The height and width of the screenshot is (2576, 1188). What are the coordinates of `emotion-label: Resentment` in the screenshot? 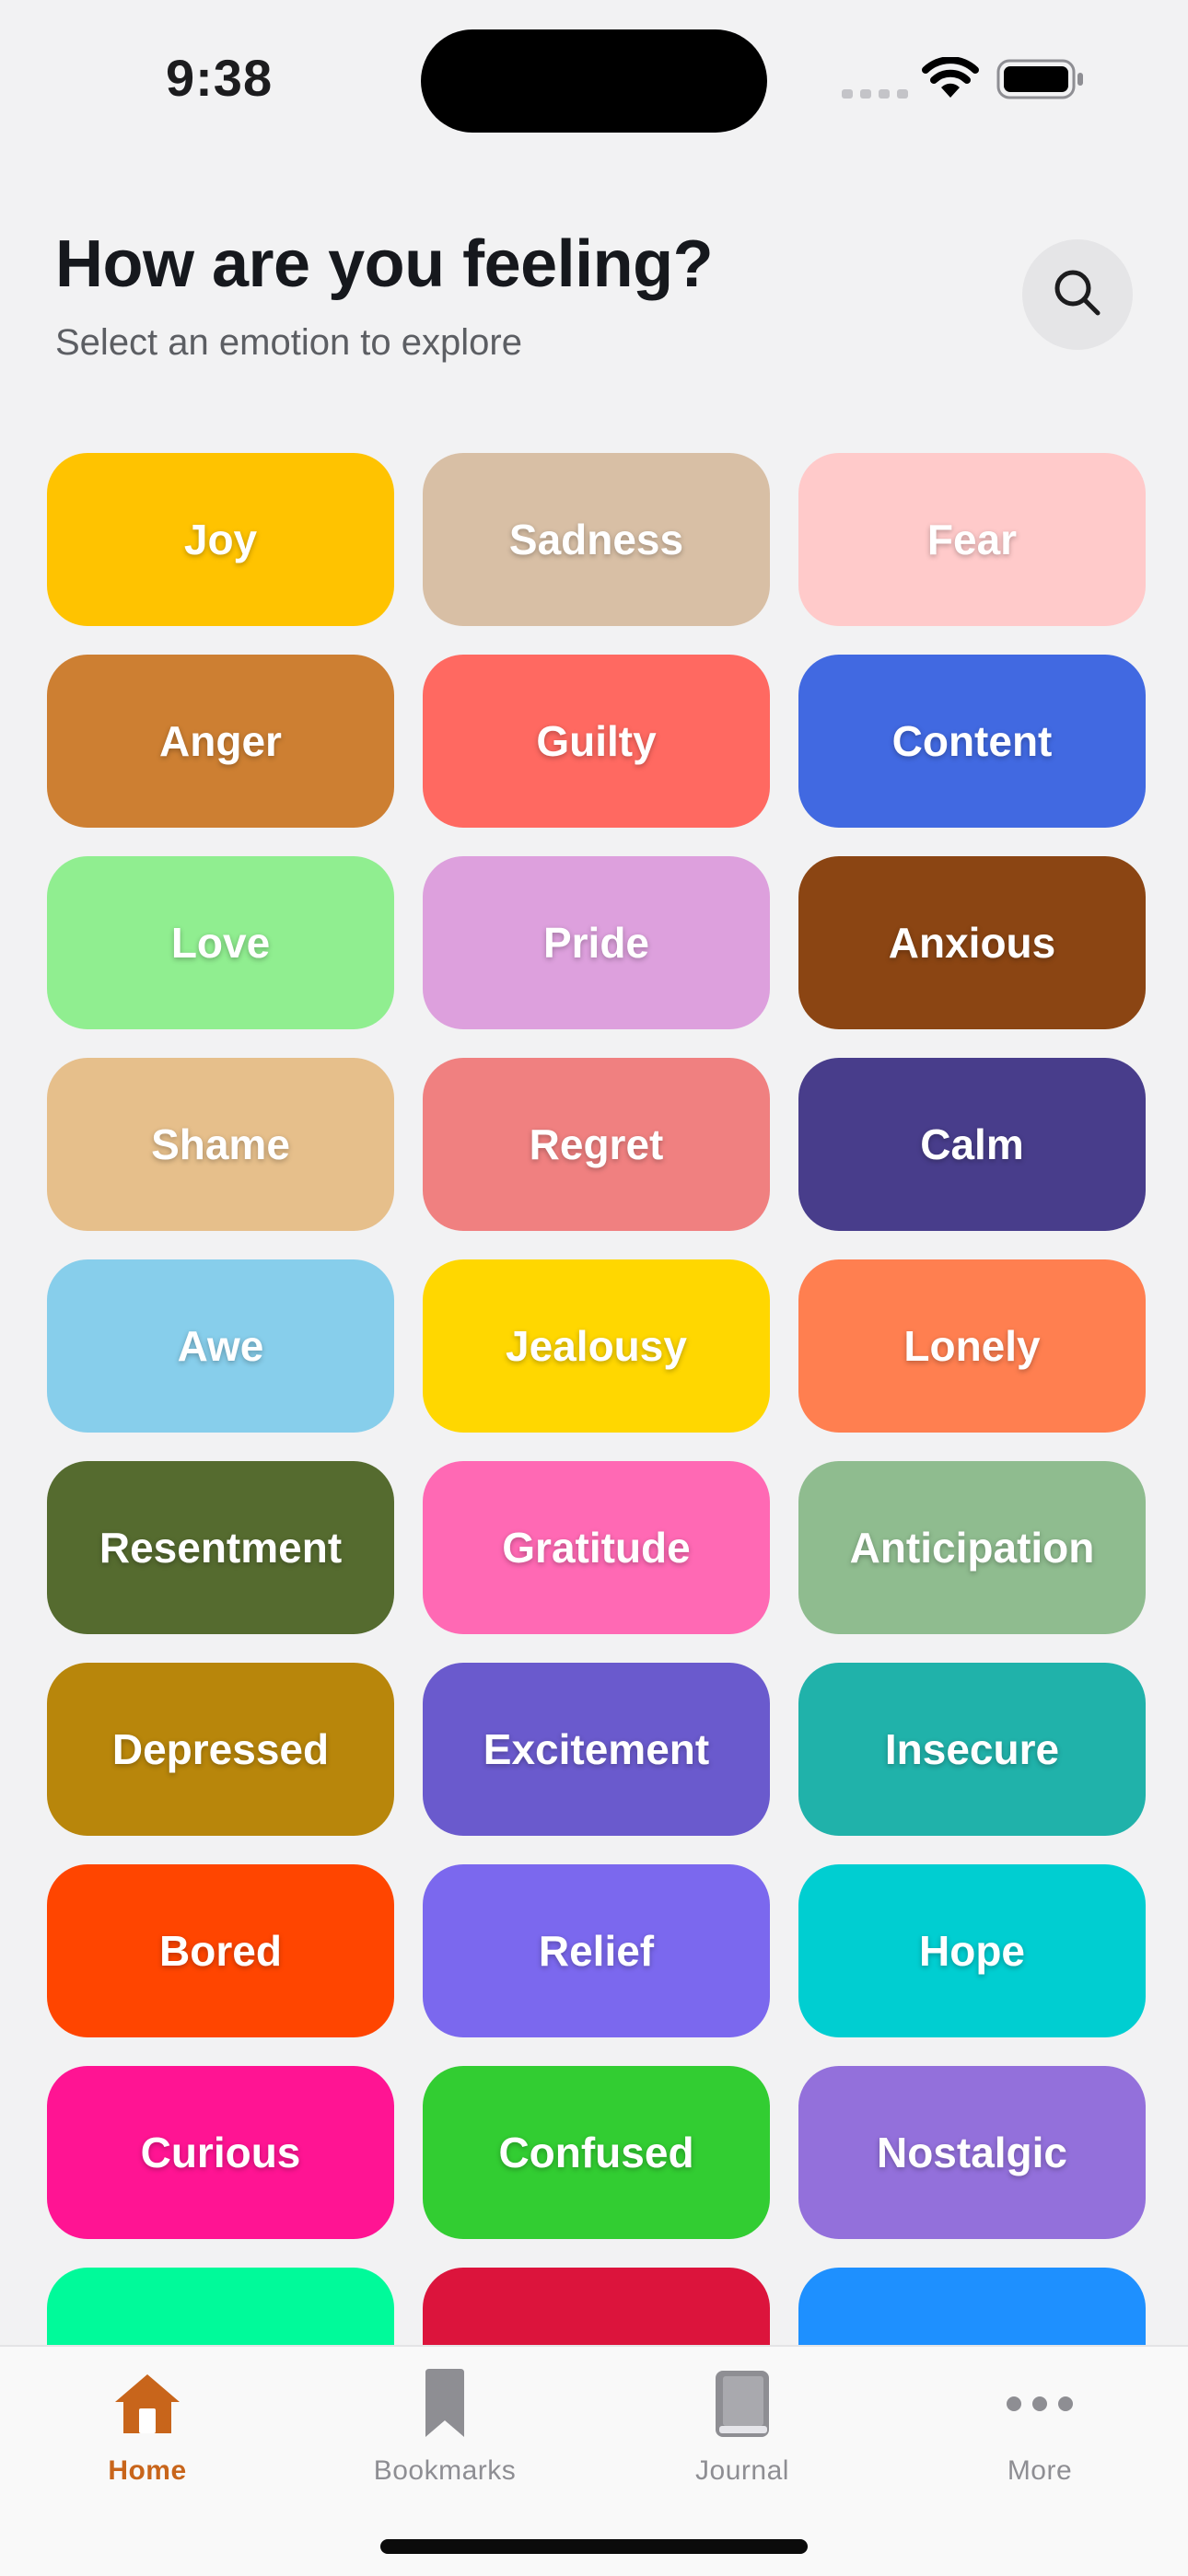 It's located at (221, 1548).